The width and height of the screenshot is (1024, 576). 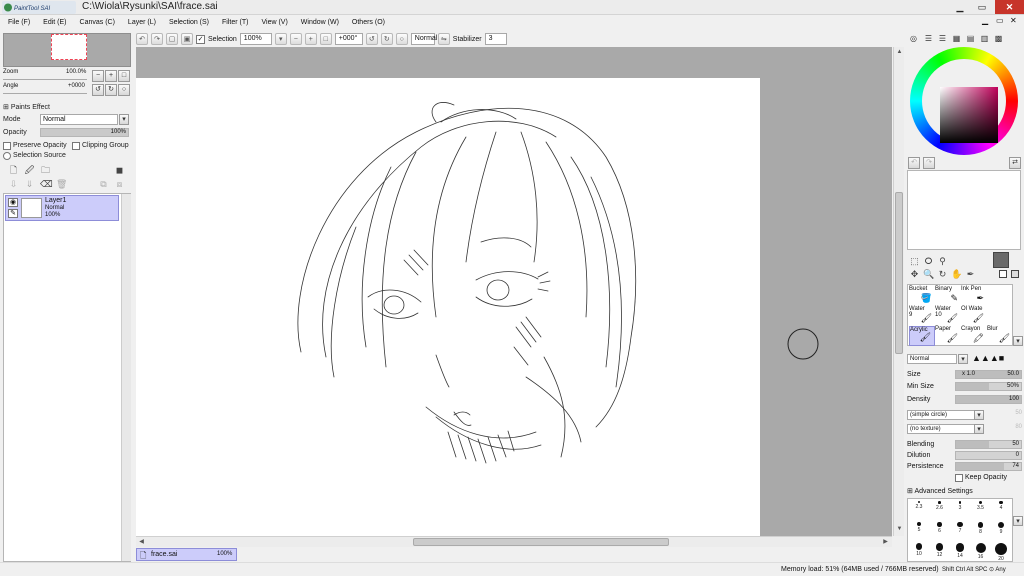 I want to click on size-slider: x 1.0 50.0, so click(x=988, y=374).